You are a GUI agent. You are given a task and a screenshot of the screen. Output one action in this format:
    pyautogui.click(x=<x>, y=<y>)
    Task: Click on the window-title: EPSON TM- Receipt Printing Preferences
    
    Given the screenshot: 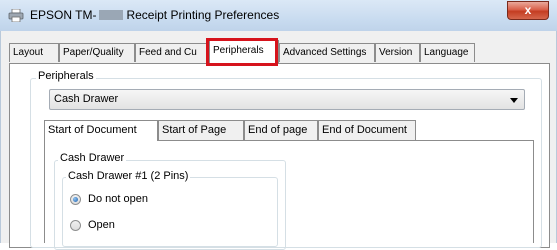 What is the action you would take?
    pyautogui.click(x=154, y=15)
    